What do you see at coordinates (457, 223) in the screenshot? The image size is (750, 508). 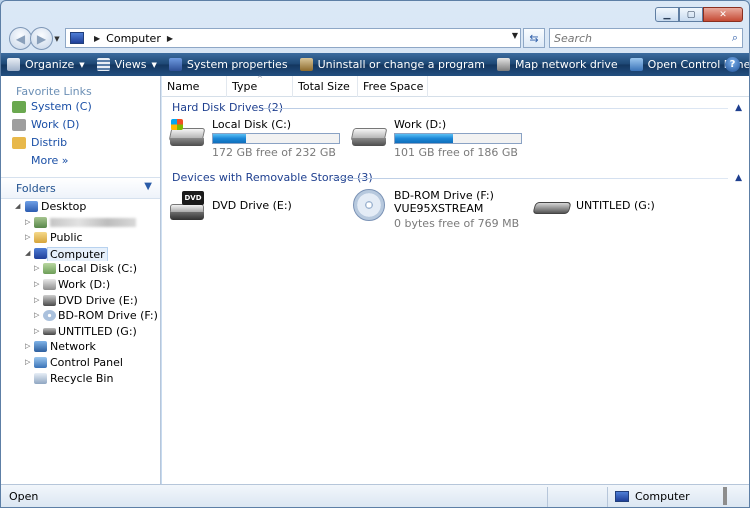 I see `drive-info: 0 bytes free of 769 MB` at bounding box center [457, 223].